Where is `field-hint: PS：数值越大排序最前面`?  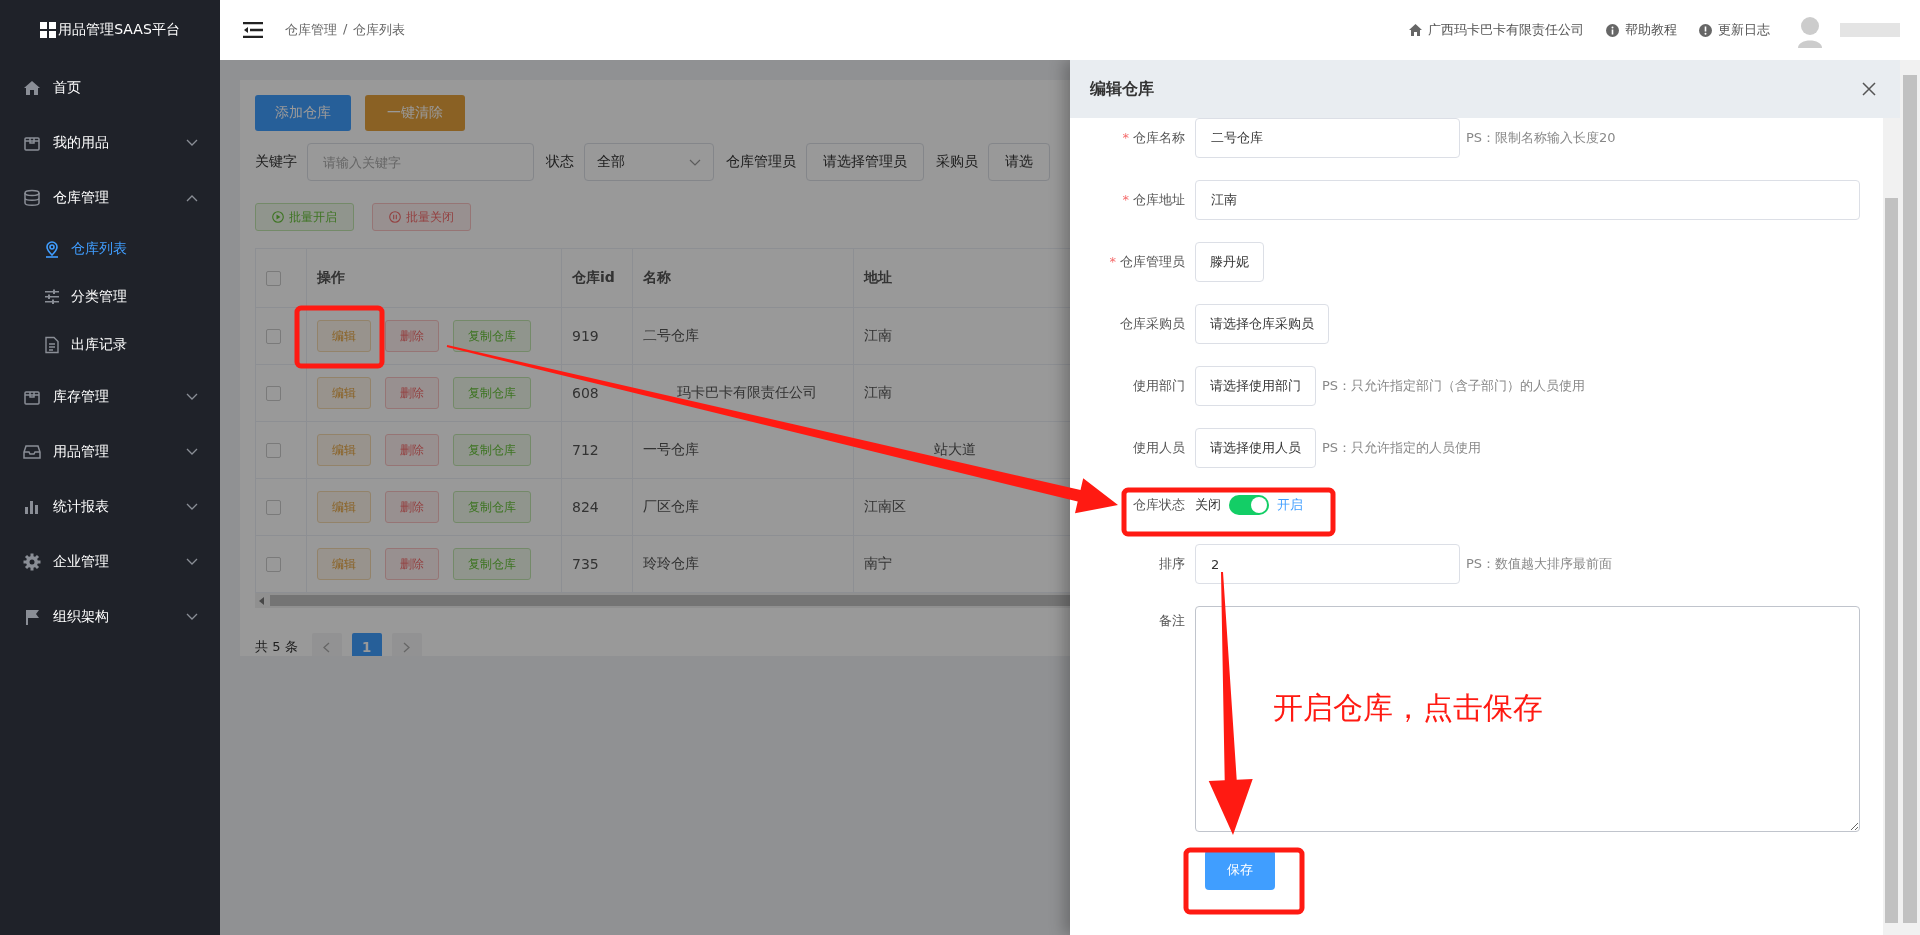
field-hint: PS：数值越大排序最前面 is located at coordinates (1539, 564).